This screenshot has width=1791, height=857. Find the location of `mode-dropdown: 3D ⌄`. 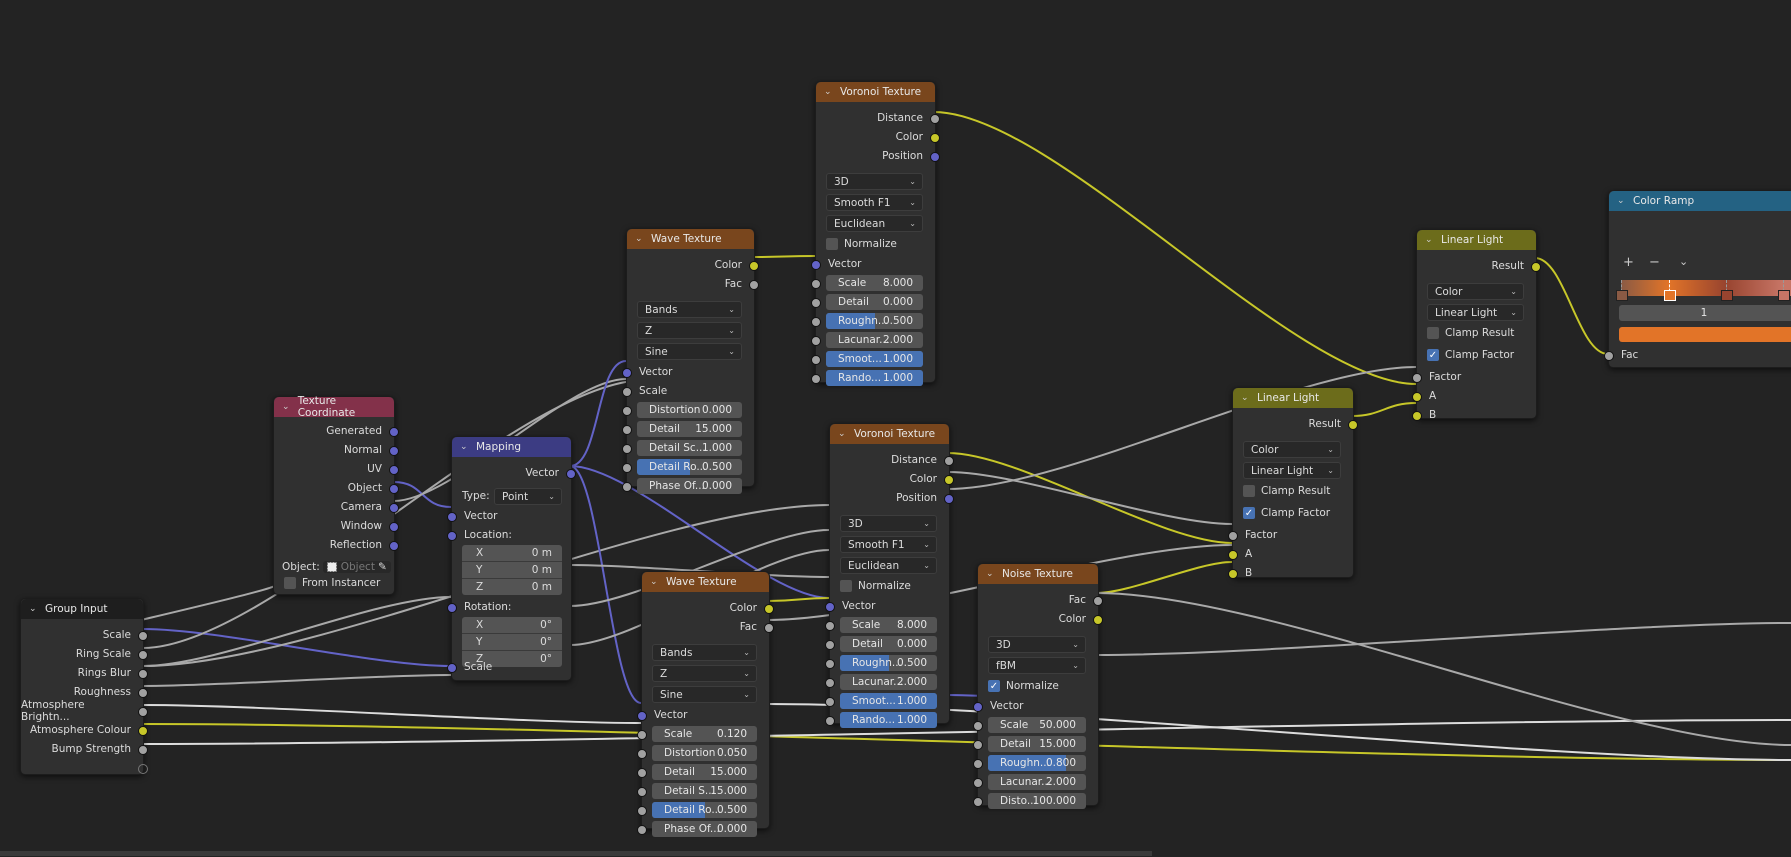

mode-dropdown: 3D ⌄ is located at coordinates (1037, 644).